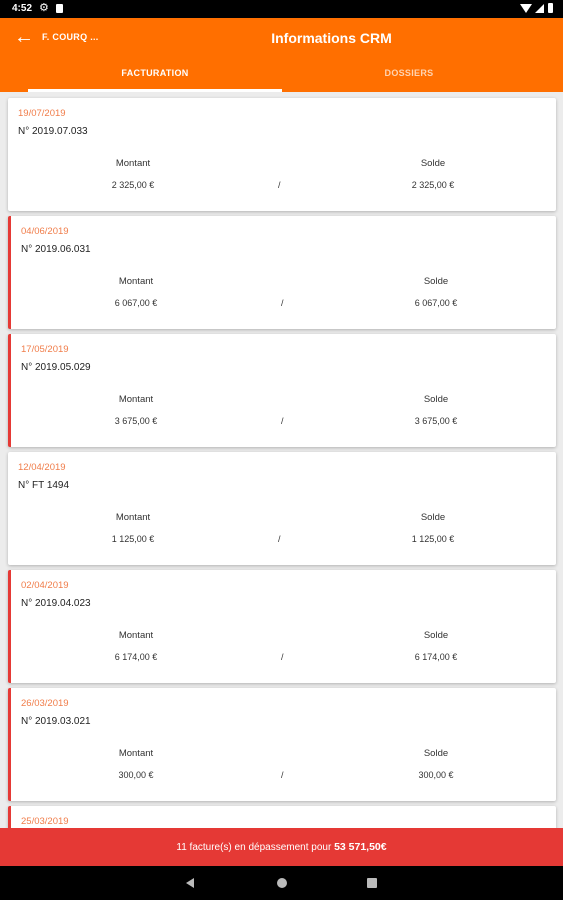  Describe the element at coordinates (56, 367) in the screenshot. I see `invoice-number: N° 2019.05.029` at that location.